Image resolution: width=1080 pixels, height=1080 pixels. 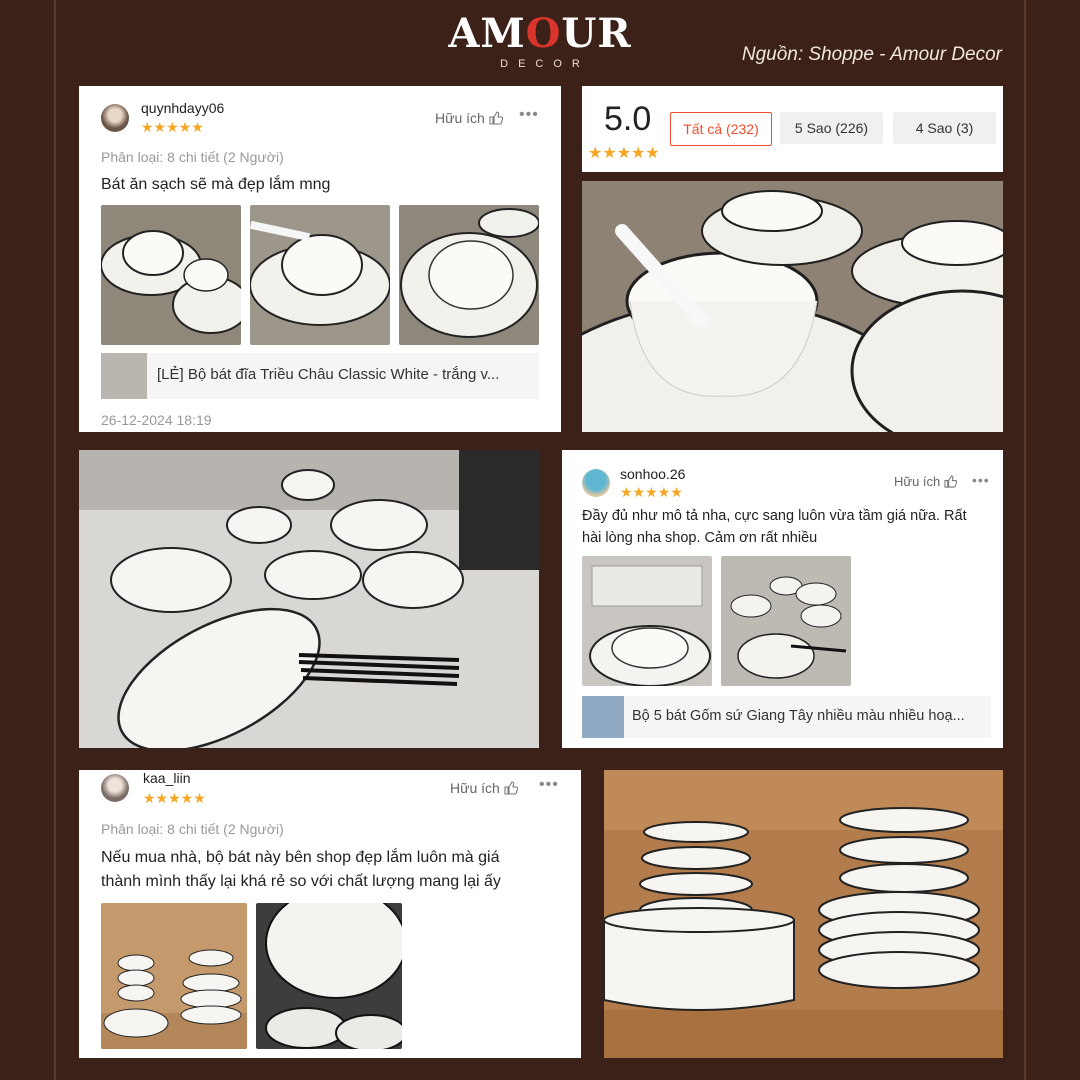 What do you see at coordinates (700, 538) in the screenshot?
I see `review-text-line2: hài lòng nha shop. Cảm ơn rất nhiều` at bounding box center [700, 538].